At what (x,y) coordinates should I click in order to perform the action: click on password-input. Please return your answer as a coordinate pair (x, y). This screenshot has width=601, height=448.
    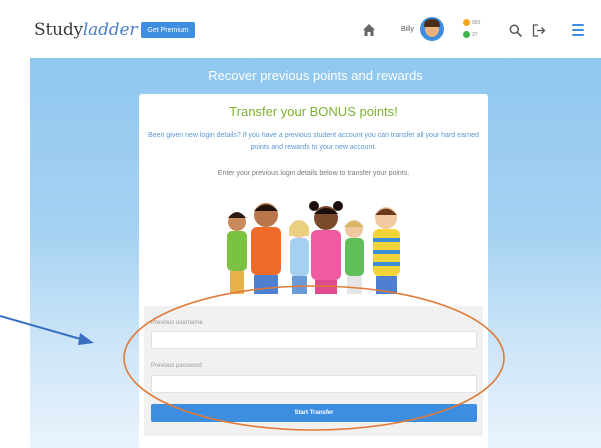
    Looking at the image, I should click on (314, 384).